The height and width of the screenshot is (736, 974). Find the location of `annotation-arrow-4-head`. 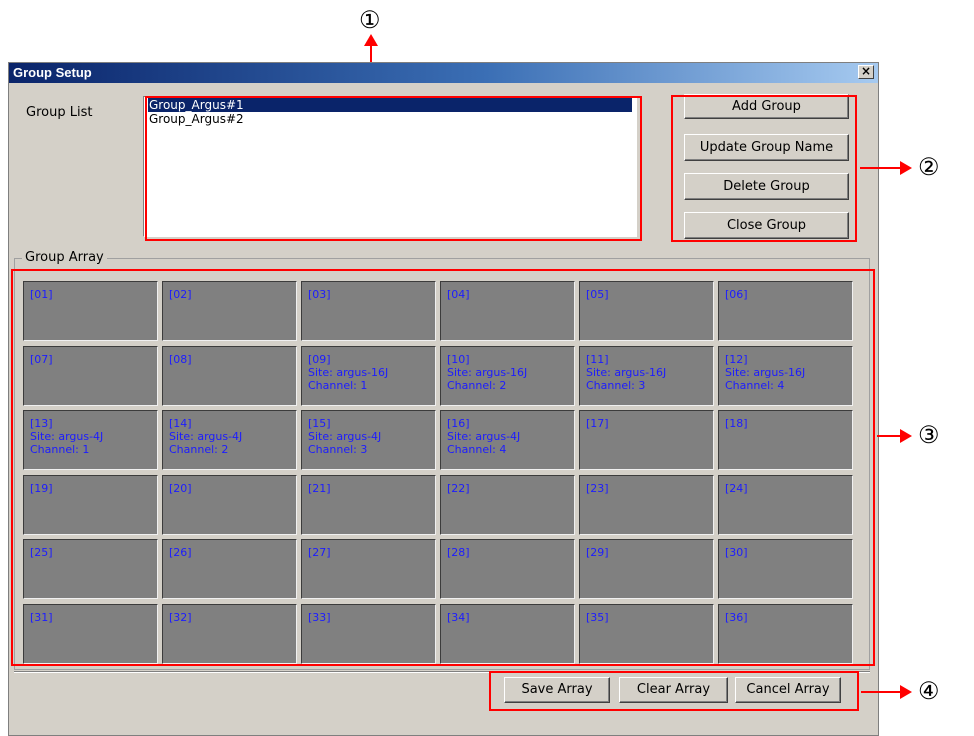

annotation-arrow-4-head is located at coordinates (906, 692).